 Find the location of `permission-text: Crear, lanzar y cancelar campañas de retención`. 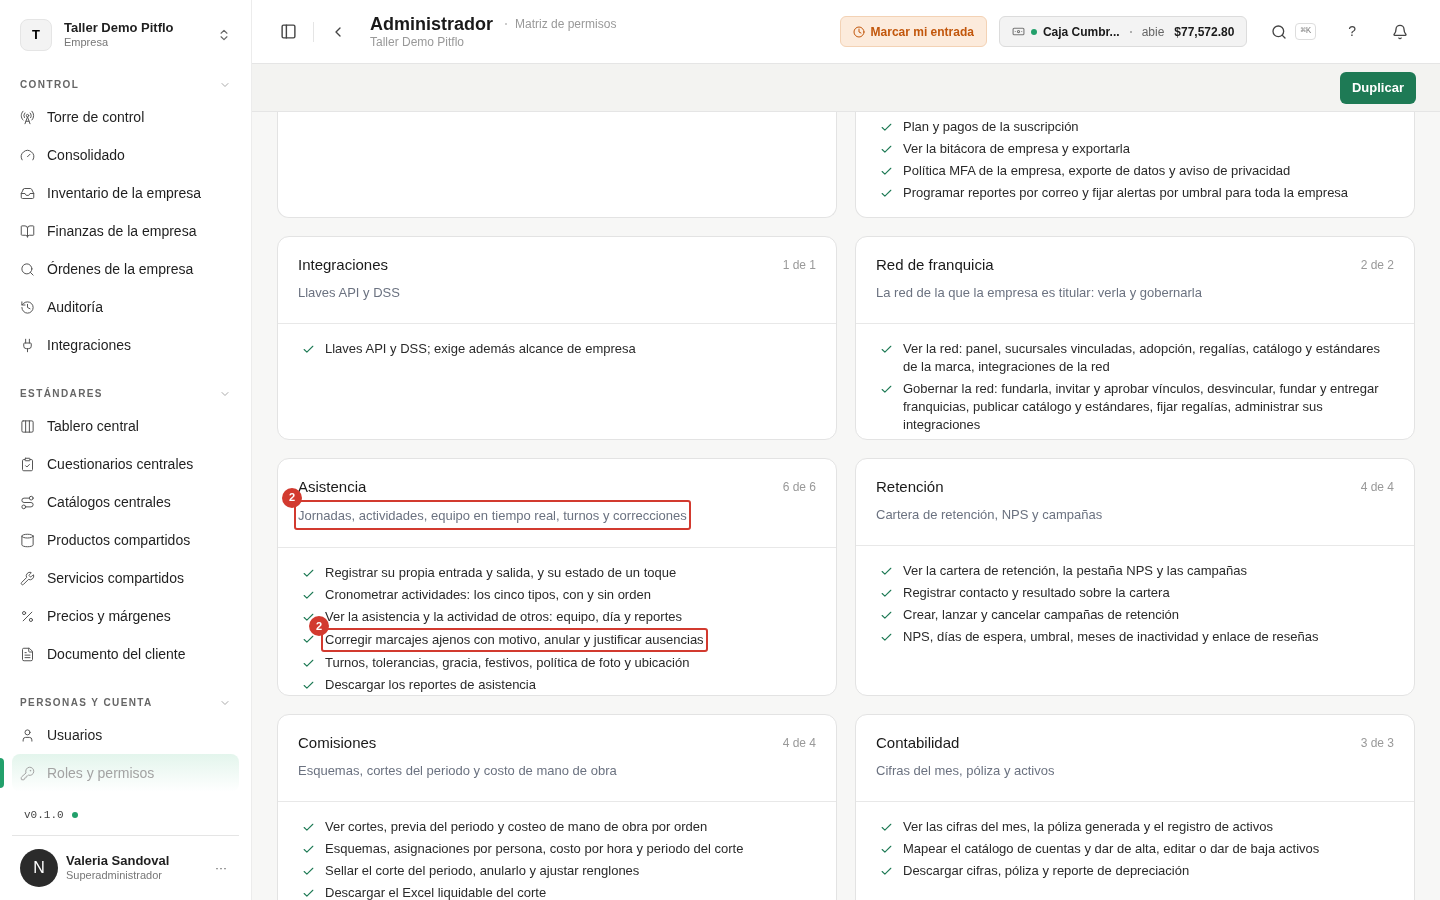

permission-text: Crear, lanzar y cancelar campañas de retención is located at coordinates (1041, 614).